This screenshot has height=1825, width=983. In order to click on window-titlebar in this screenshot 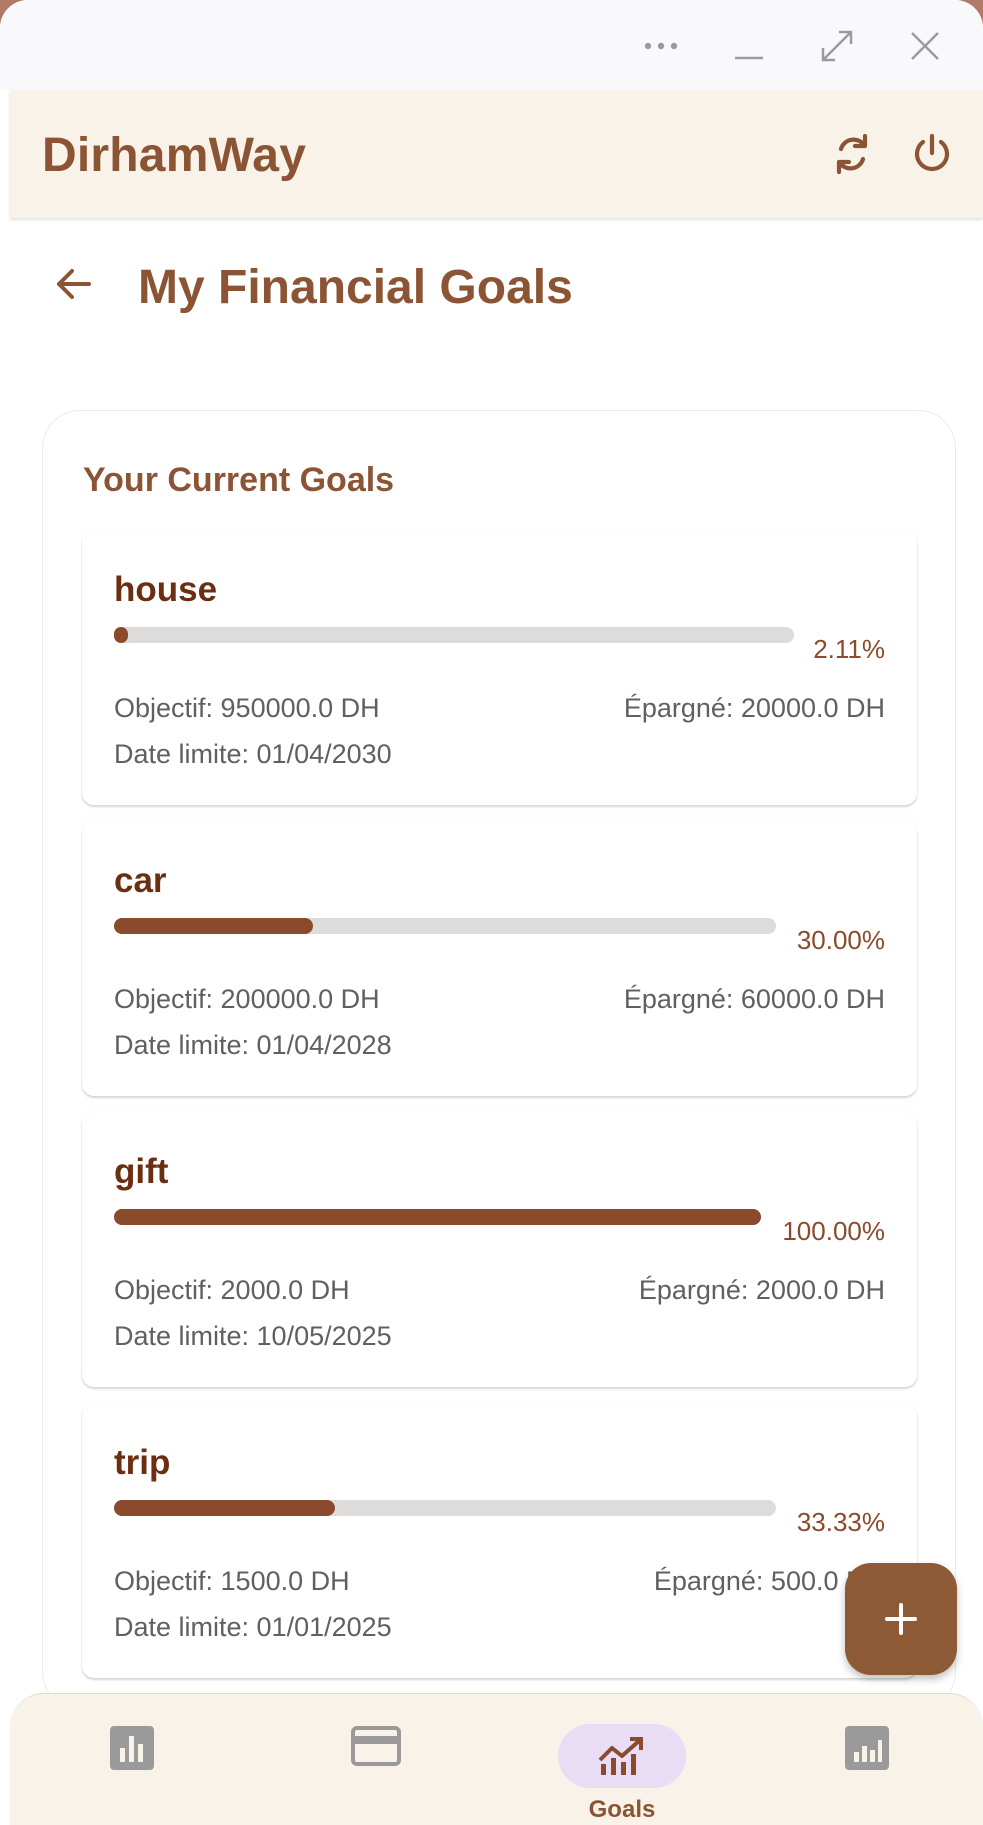, I will do `click(491, 45)`.